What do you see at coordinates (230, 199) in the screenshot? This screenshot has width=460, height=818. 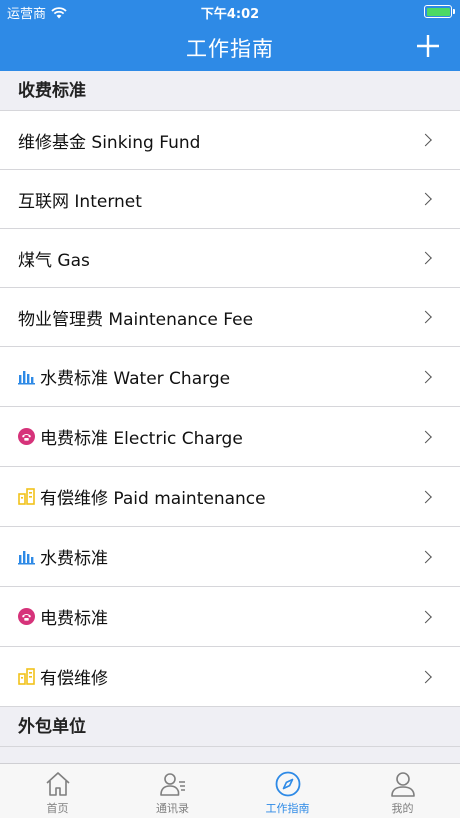 I see `list-item-internet: 互联网 Internet` at bounding box center [230, 199].